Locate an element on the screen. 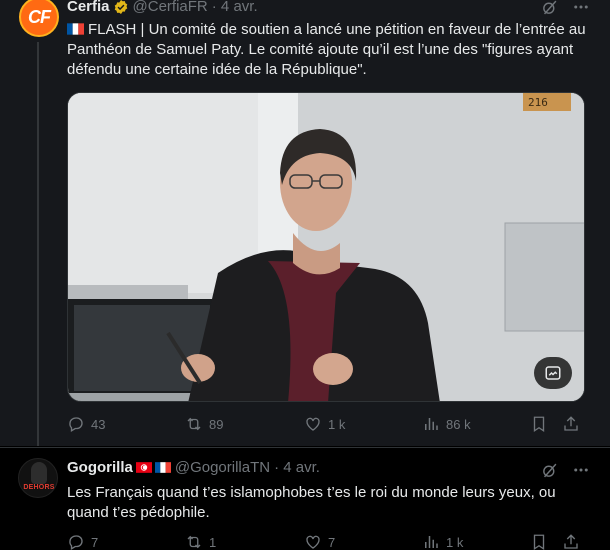 The height and width of the screenshot is (550, 610). like-button: 7 is located at coordinates (363, 541).